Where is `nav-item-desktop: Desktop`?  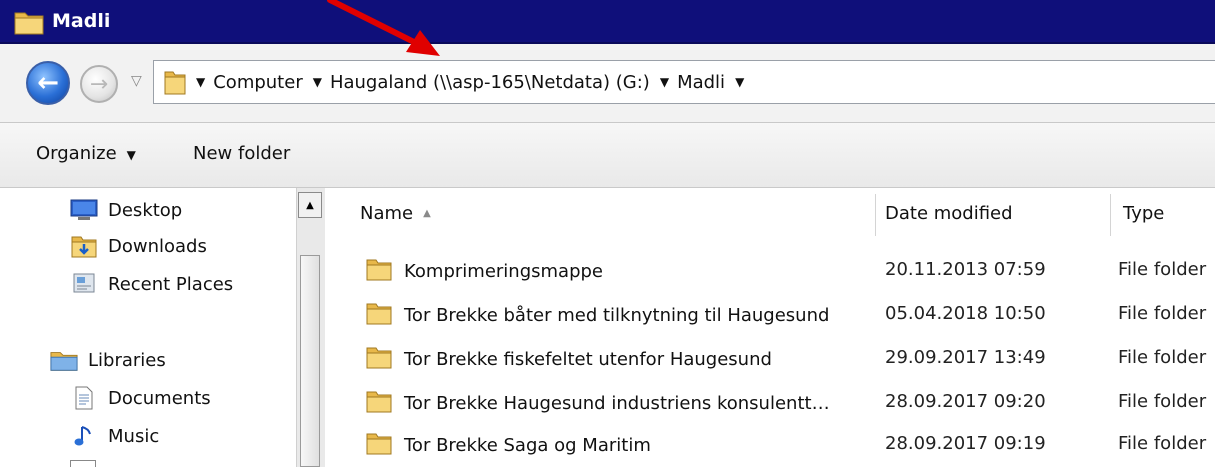
nav-item-desktop: Desktop is located at coordinates (126, 210).